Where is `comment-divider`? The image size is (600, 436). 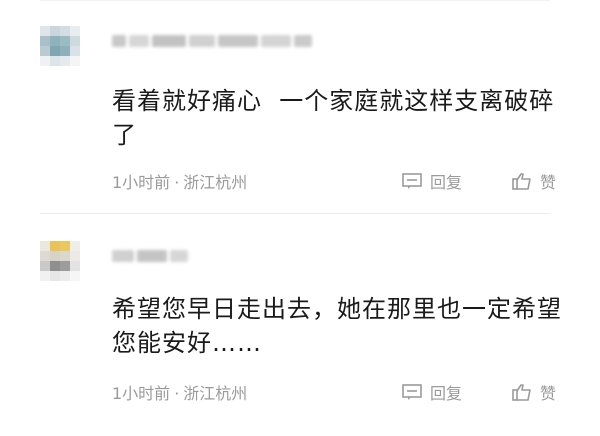 comment-divider is located at coordinates (295, 213).